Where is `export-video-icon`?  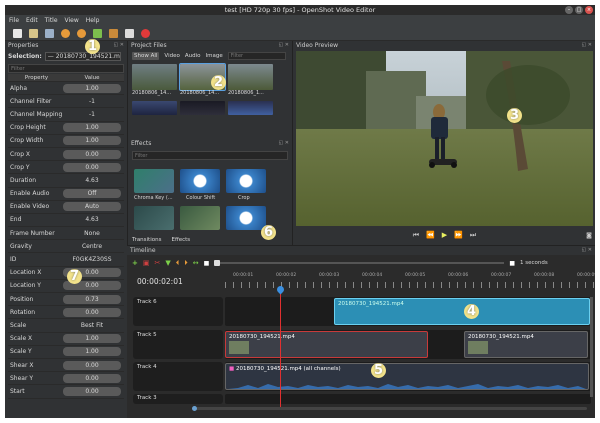 export-video-icon is located at coordinates (145, 33).